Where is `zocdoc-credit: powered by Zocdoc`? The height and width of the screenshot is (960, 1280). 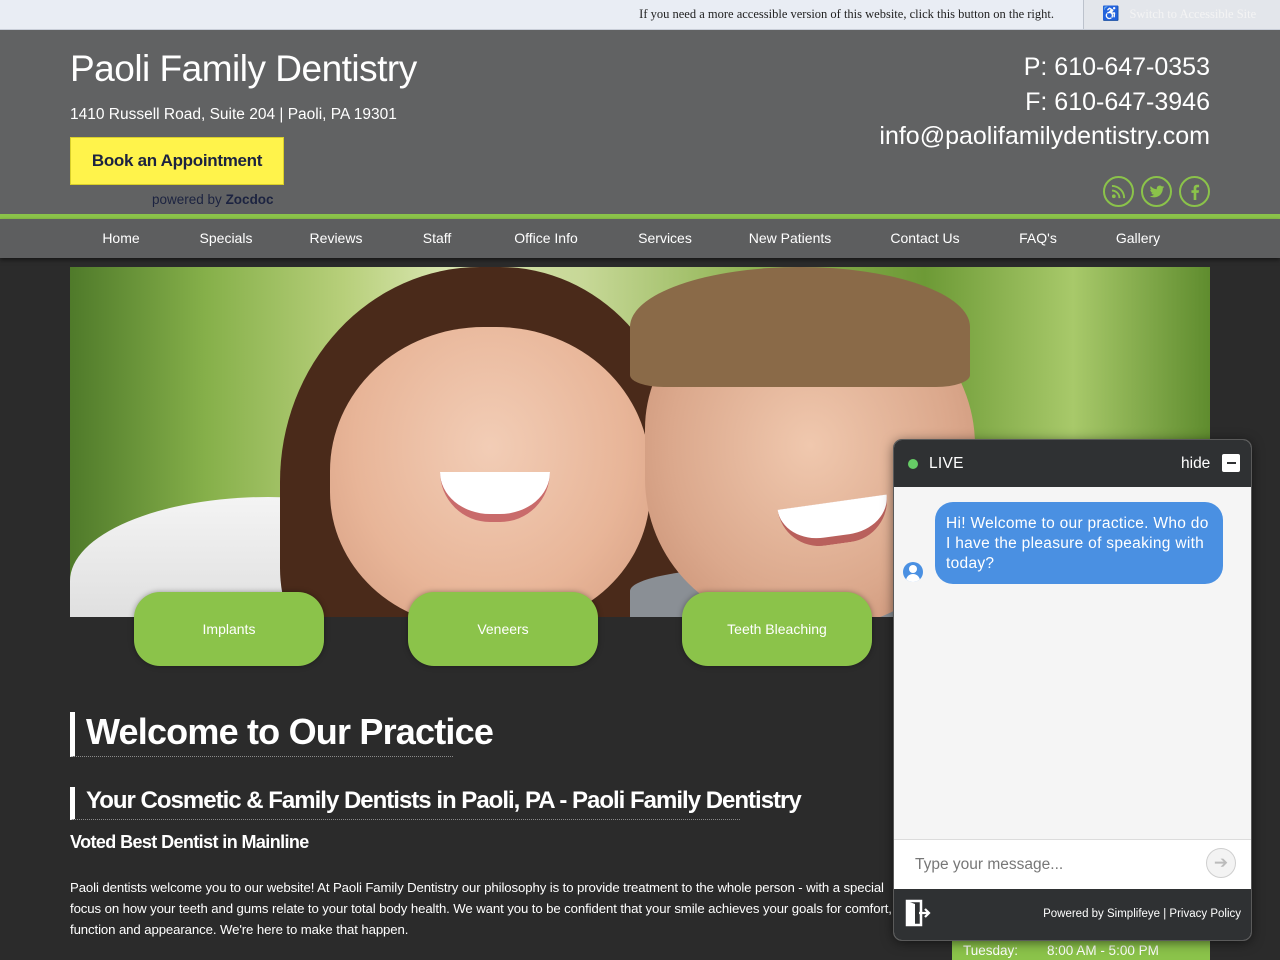
zocdoc-credit: powered by Zocdoc is located at coordinates (213, 199).